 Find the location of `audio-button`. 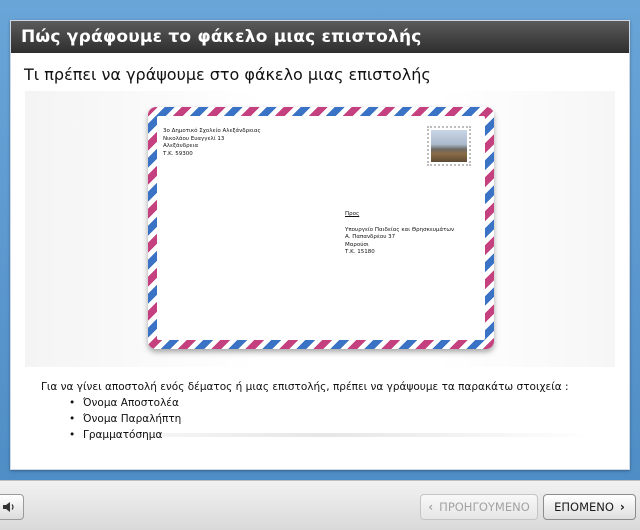

audio-button is located at coordinates (12, 507).